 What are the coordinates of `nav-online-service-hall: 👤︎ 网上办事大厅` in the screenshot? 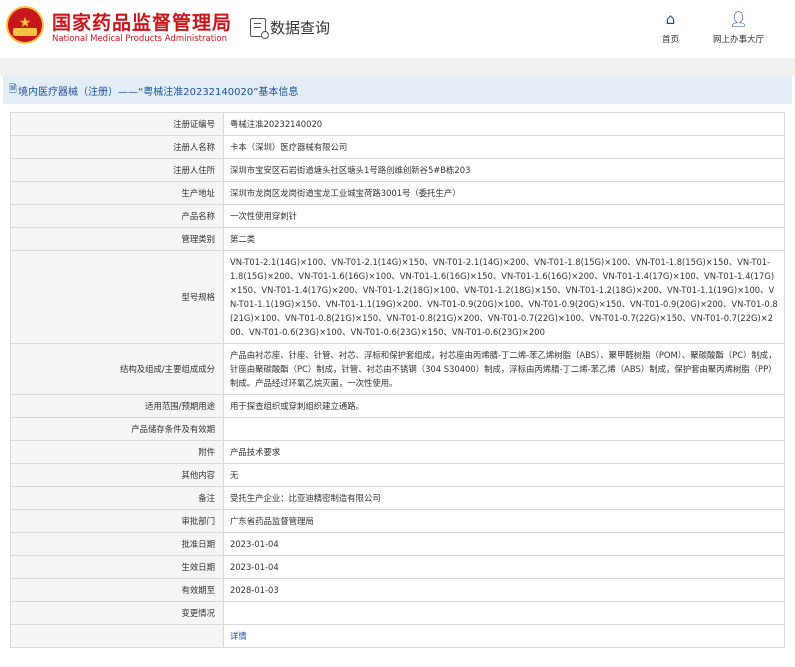 It's located at (738, 27).